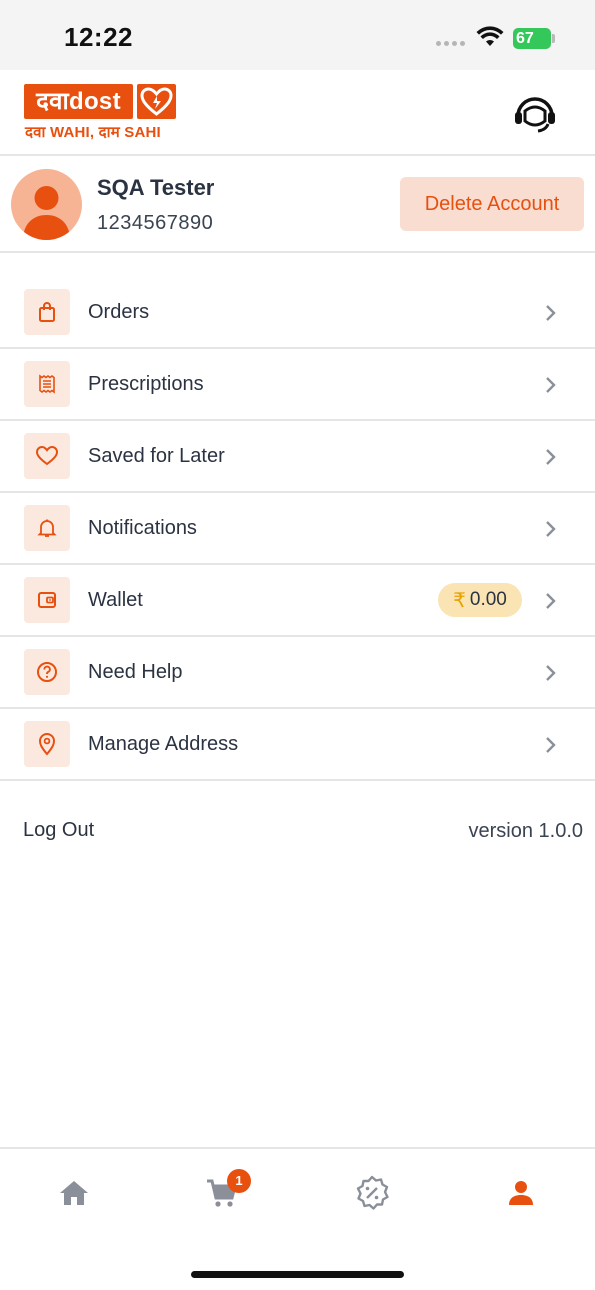 The image size is (595, 1290). What do you see at coordinates (119, 312) in the screenshot?
I see `menu-label: Orders` at bounding box center [119, 312].